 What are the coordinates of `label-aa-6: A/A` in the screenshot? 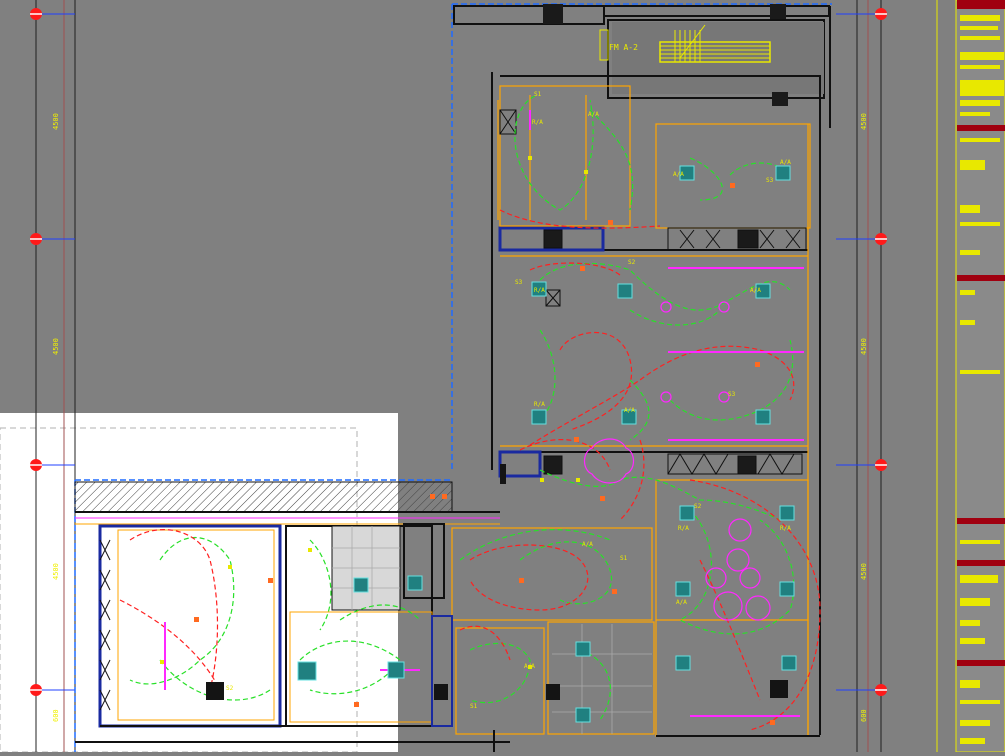 It's located at (529, 666).